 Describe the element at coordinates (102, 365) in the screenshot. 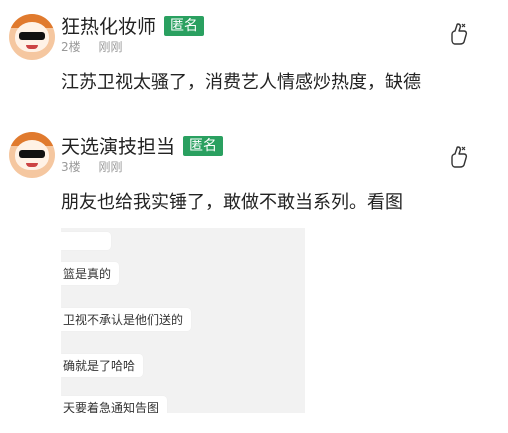

I see `chat-message: 确就是了哈哈` at that location.